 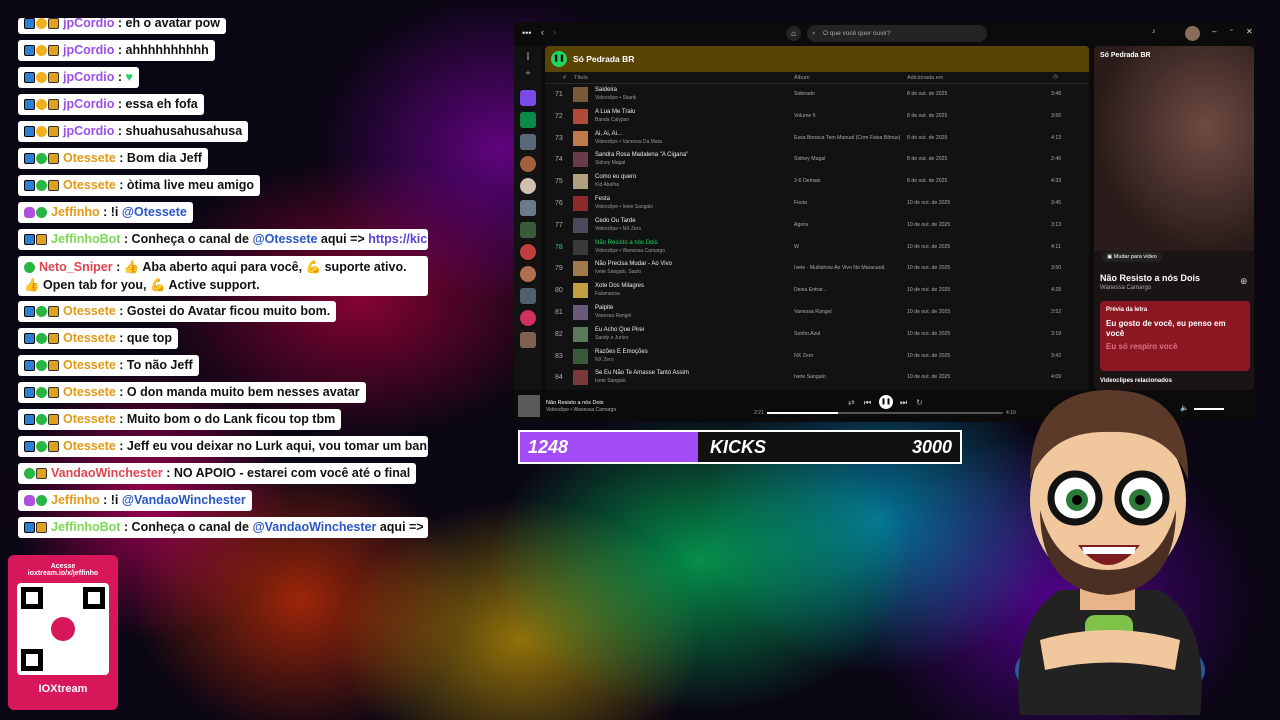 What do you see at coordinates (802, 78) in the screenshot?
I see `col-album: Álbum` at bounding box center [802, 78].